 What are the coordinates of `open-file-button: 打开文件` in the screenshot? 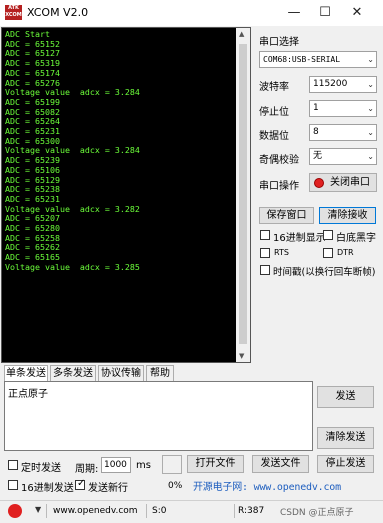 It's located at (215, 464).